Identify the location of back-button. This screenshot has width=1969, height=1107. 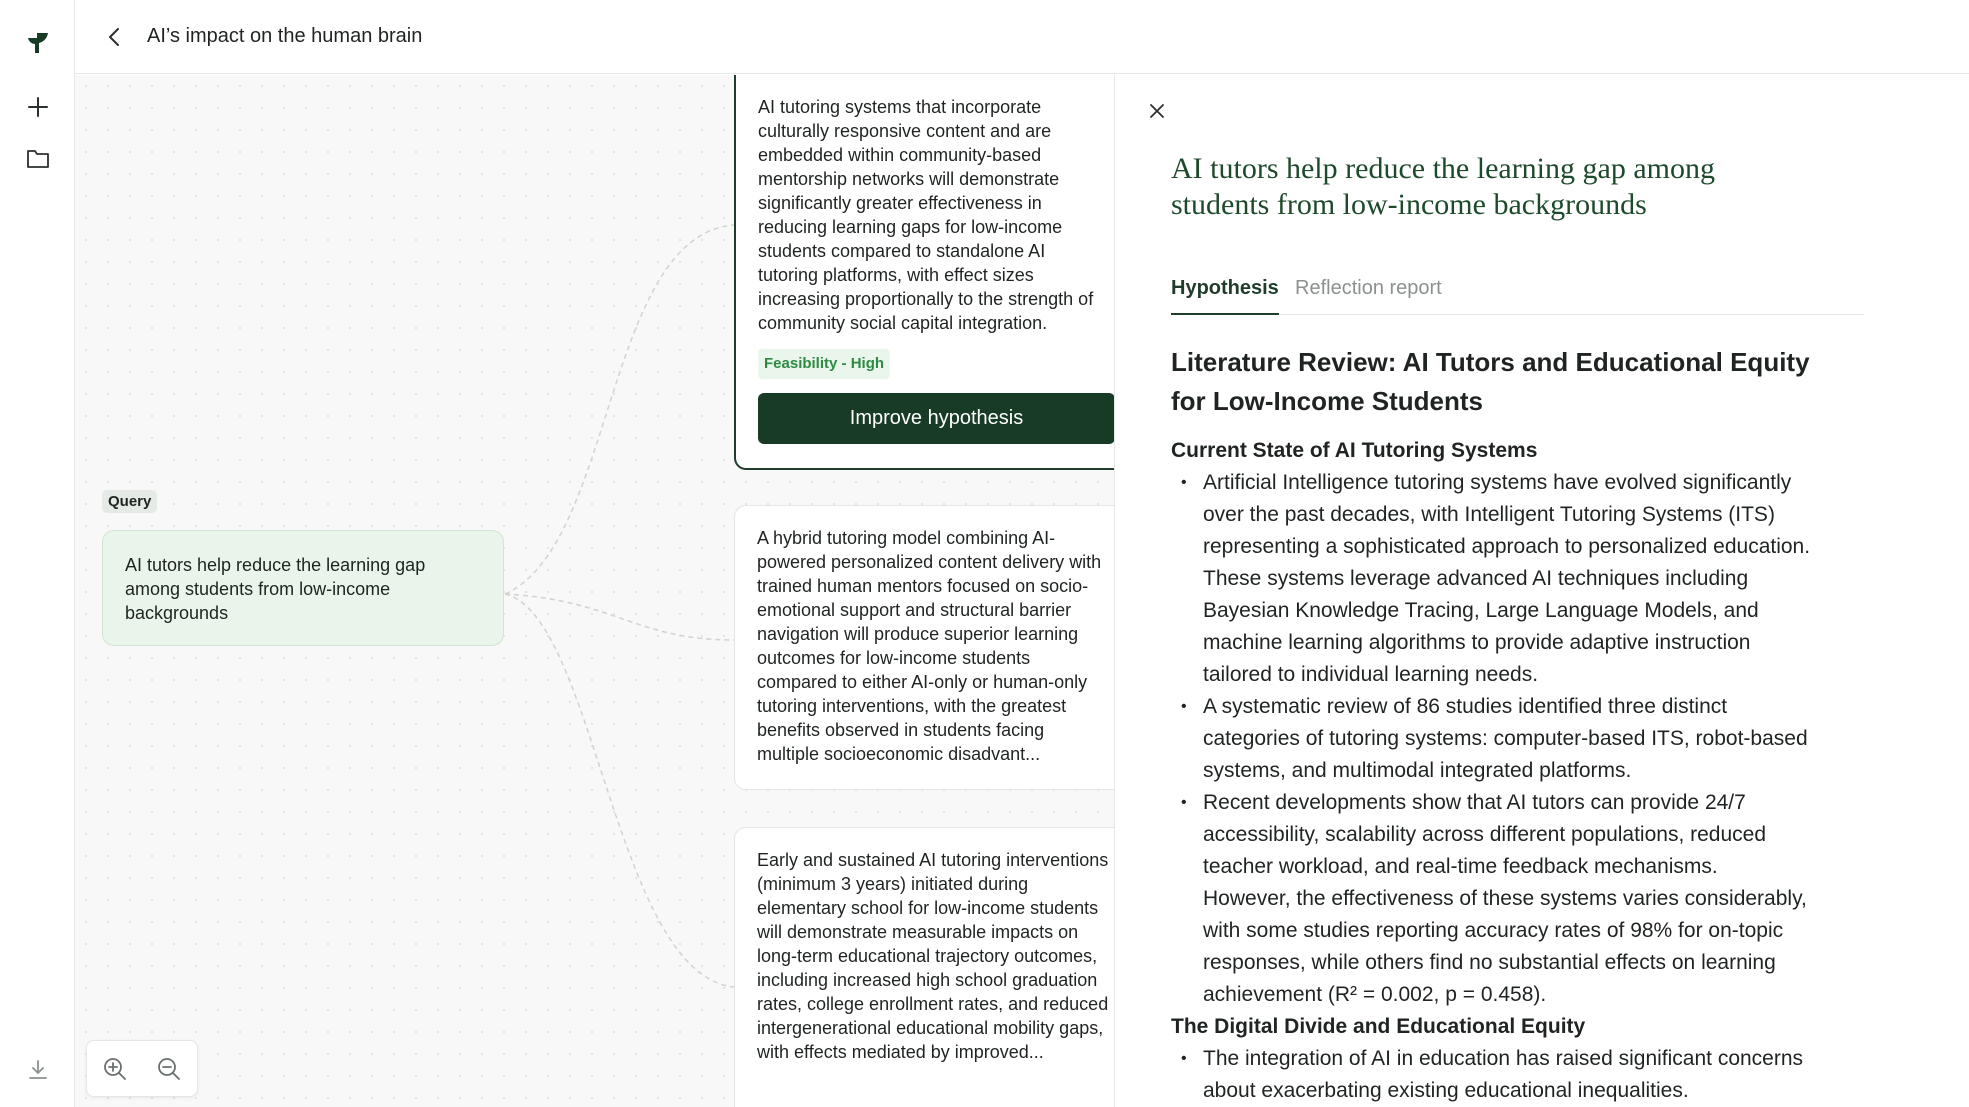
(114, 37).